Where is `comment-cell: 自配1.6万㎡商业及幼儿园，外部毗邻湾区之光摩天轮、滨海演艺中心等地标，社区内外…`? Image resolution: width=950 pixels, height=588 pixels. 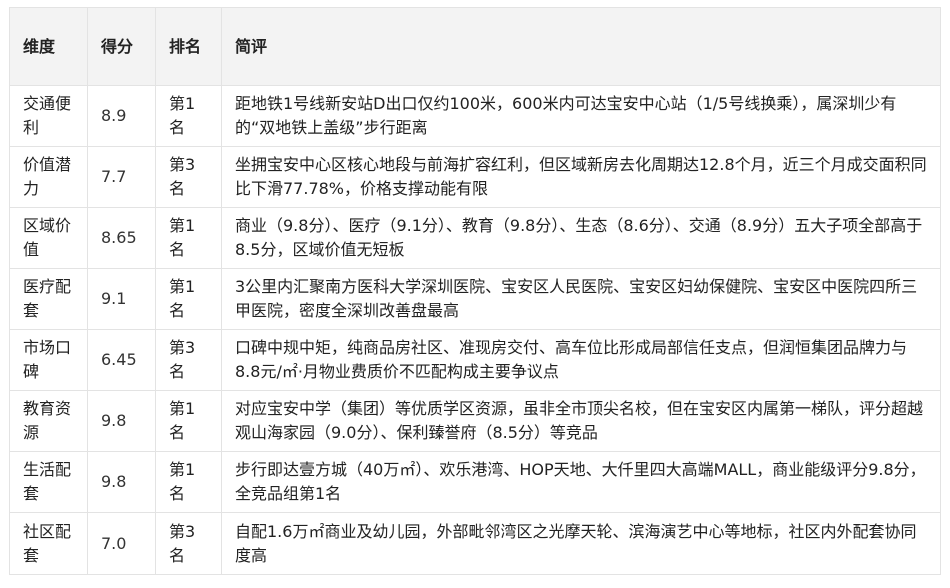 comment-cell: 自配1.6万㎡商业及幼儿园，外部毗邻湾区之光摩天轮、滨海演艺中心等地标，社区内外… is located at coordinates (581, 543).